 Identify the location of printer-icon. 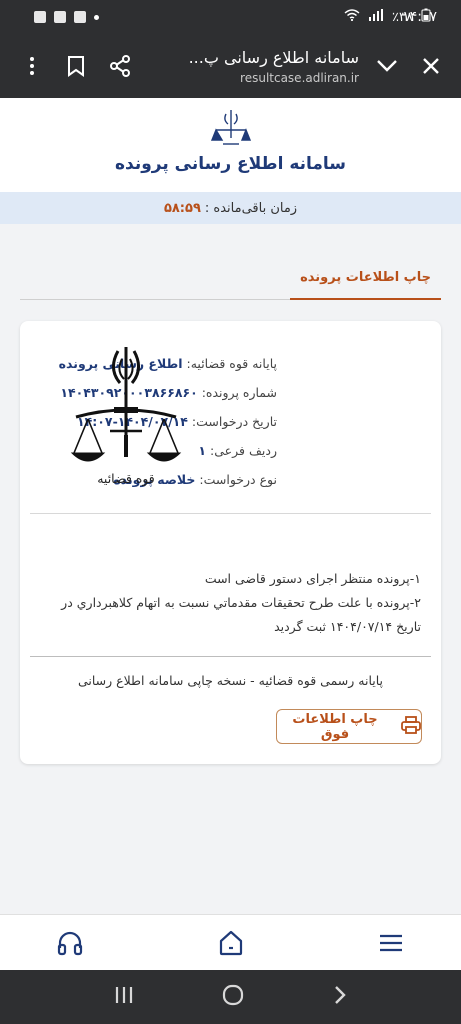
(411, 726).